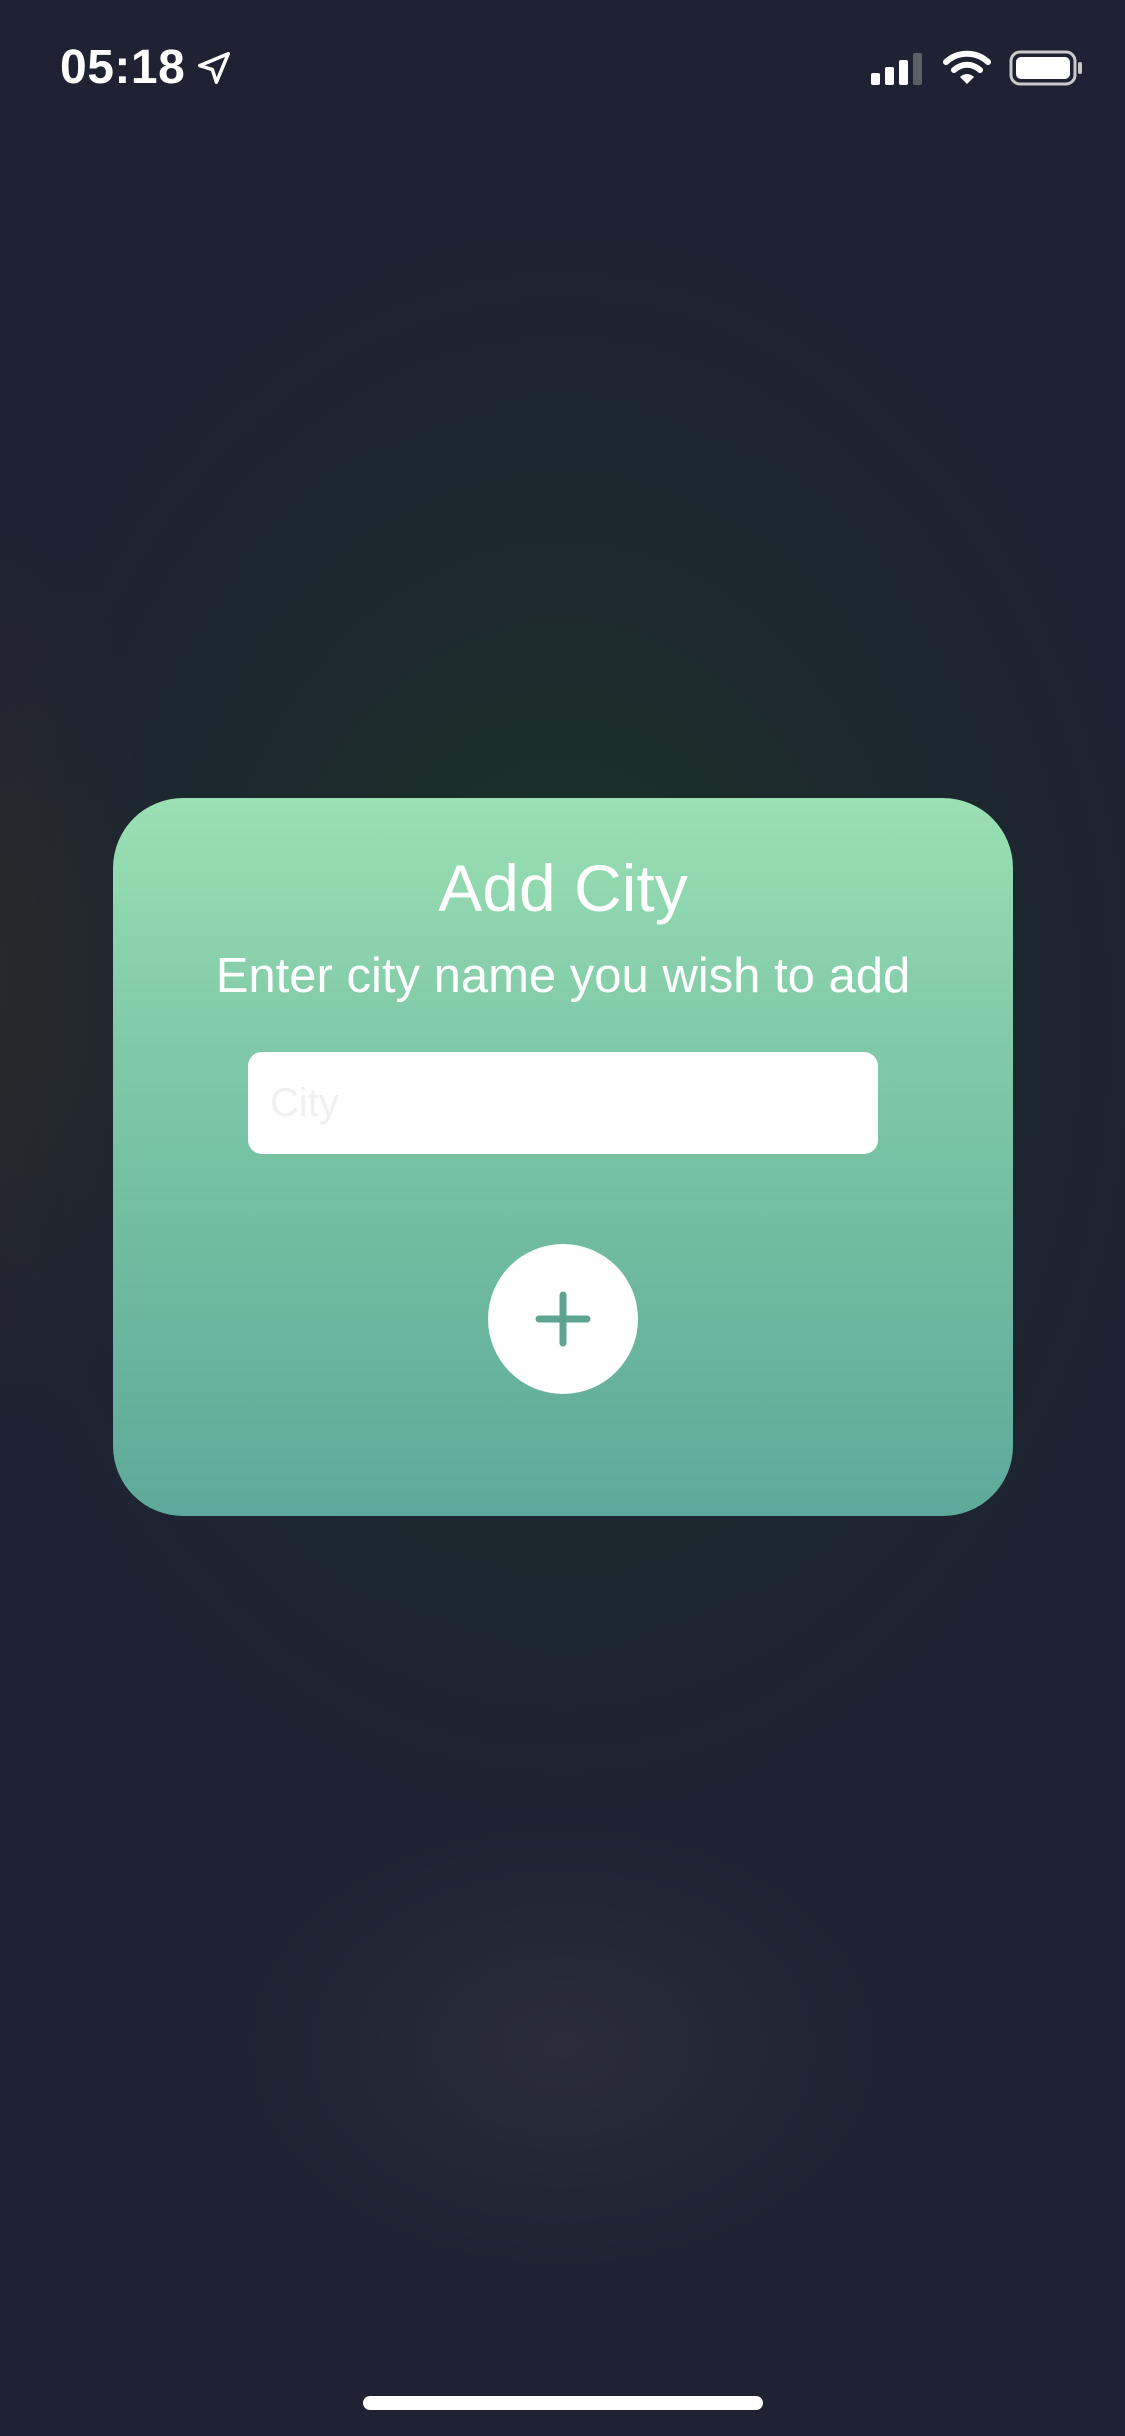  What do you see at coordinates (563, 888) in the screenshot?
I see `card-title: Add City` at bounding box center [563, 888].